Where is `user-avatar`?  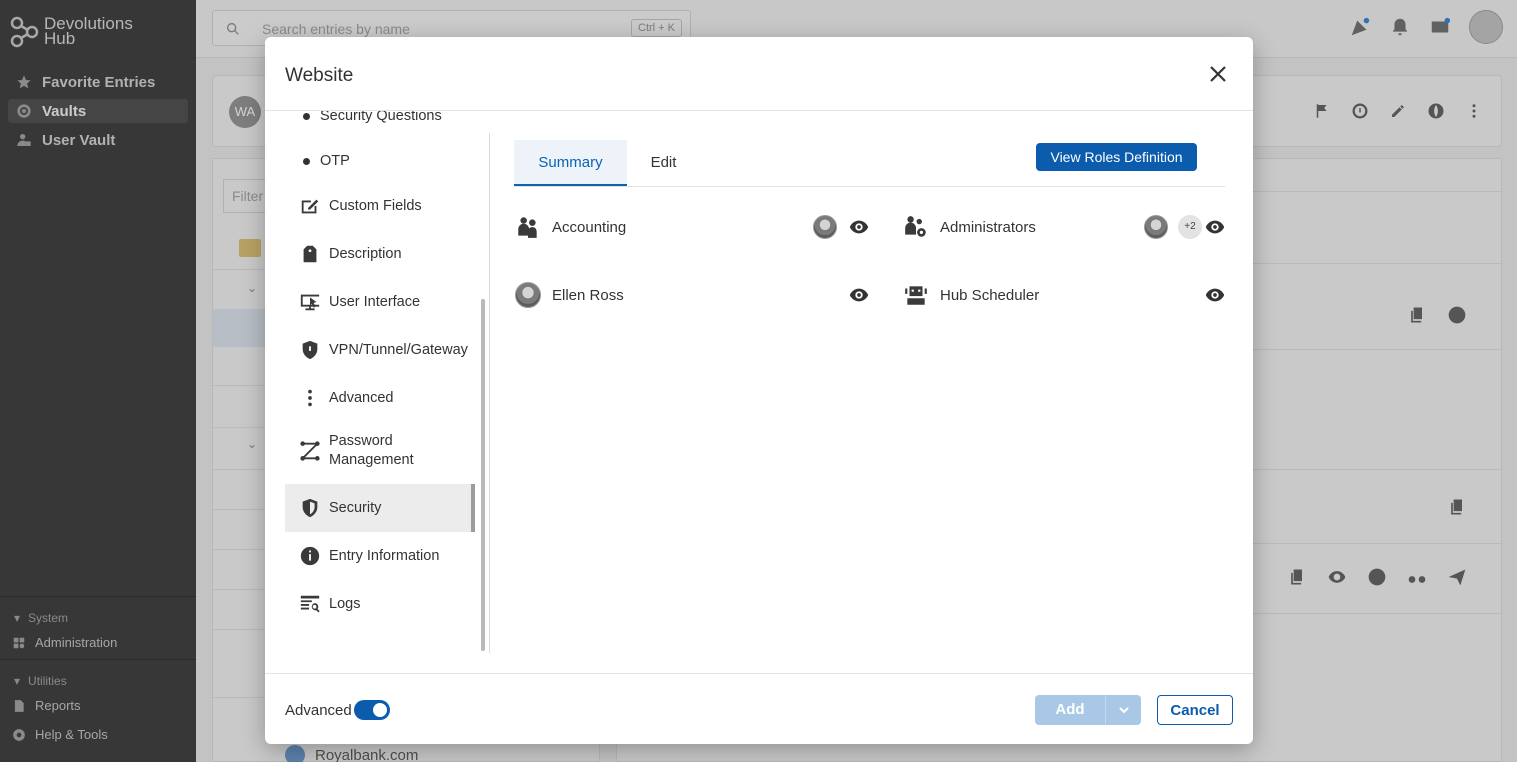
user-avatar is located at coordinates (528, 295).